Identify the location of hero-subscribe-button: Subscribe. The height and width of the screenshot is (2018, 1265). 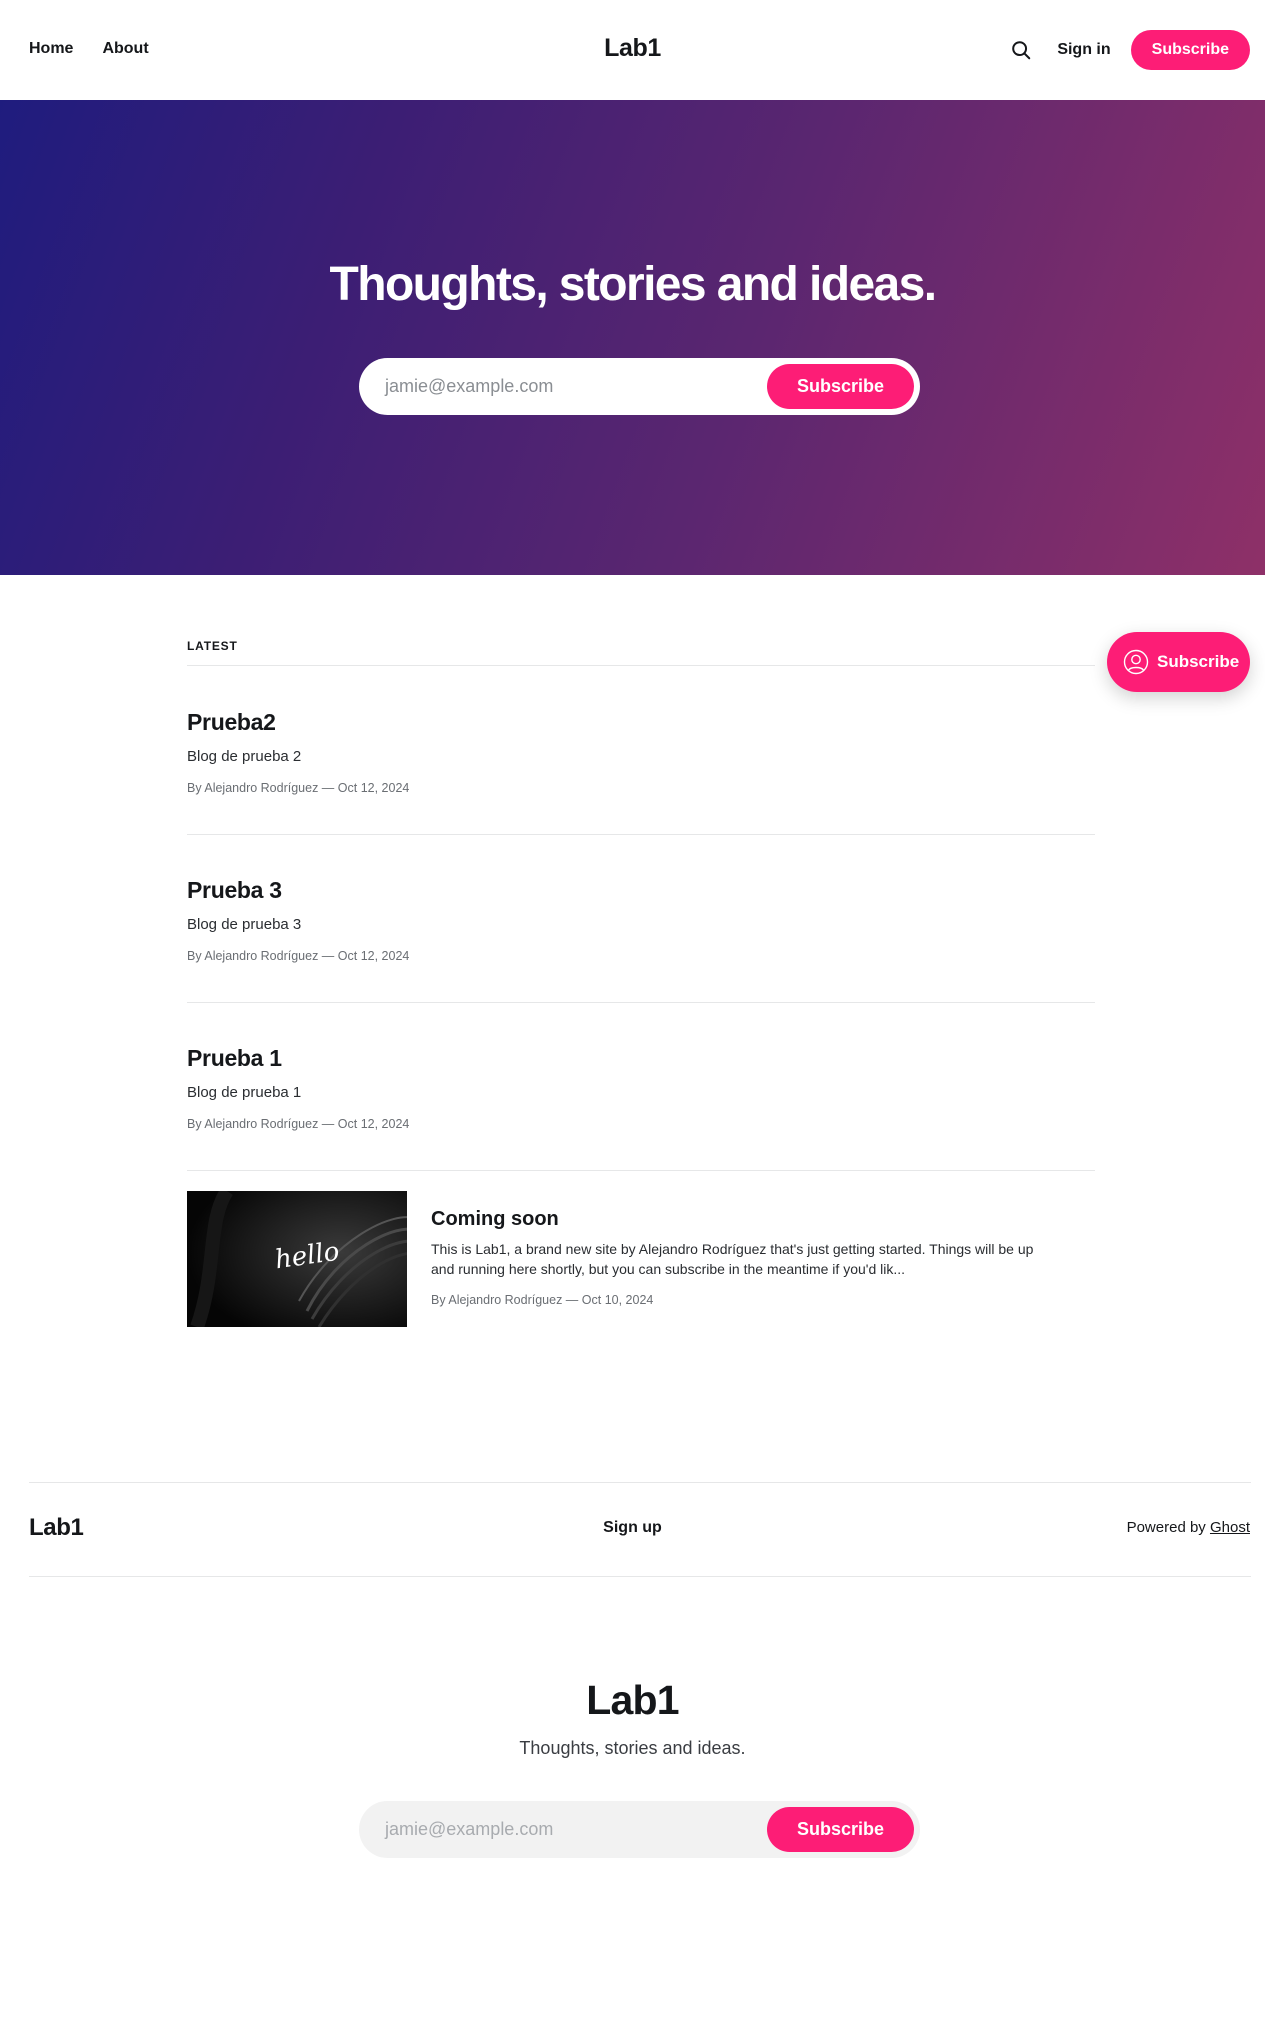
(840, 386).